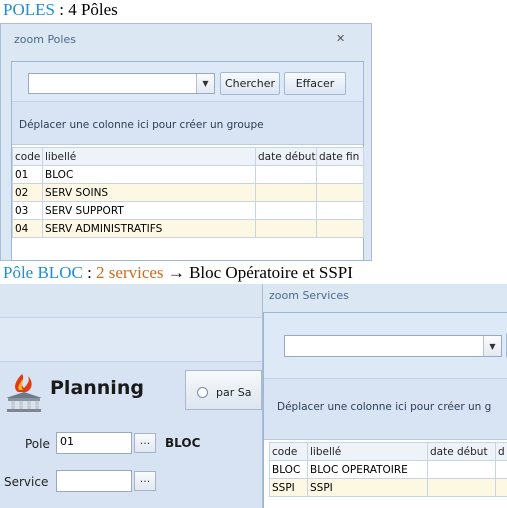  What do you see at coordinates (130, 272) in the screenshot?
I see `caption-service-count: 2 services` at bounding box center [130, 272].